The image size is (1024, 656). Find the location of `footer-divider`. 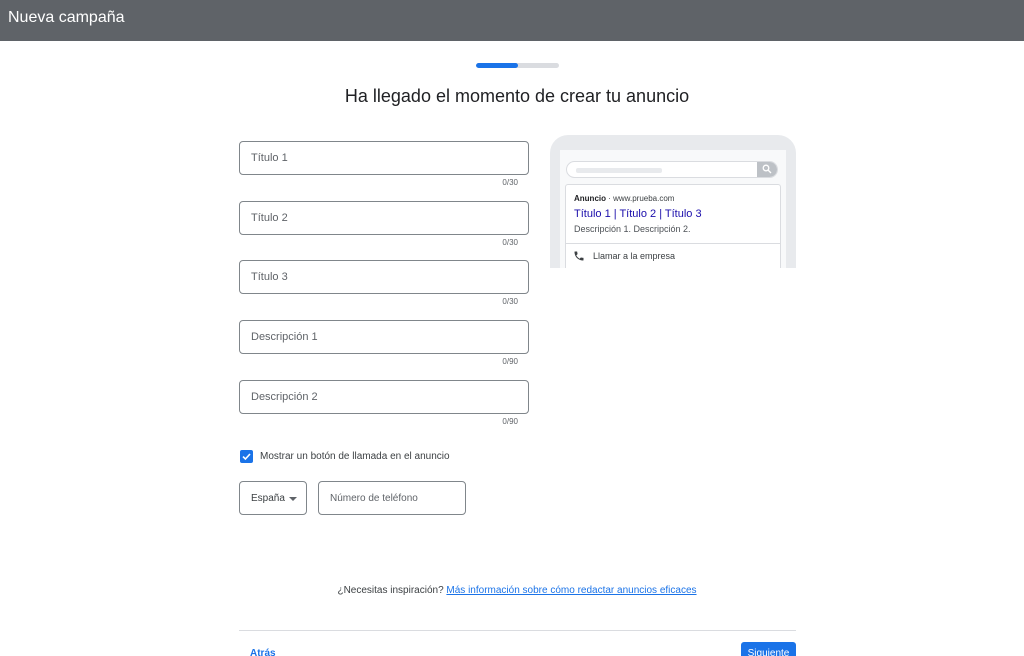

footer-divider is located at coordinates (517, 630).